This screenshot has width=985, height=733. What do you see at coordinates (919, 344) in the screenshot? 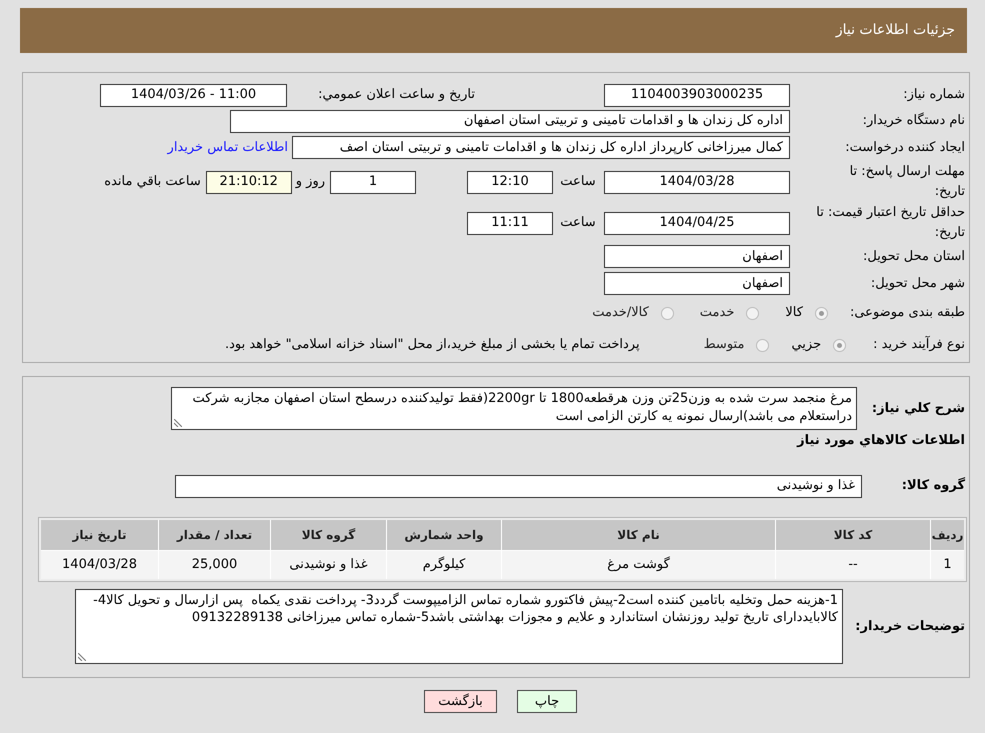
I see `field-label: نوع فرآیند خرید :` at bounding box center [919, 344].